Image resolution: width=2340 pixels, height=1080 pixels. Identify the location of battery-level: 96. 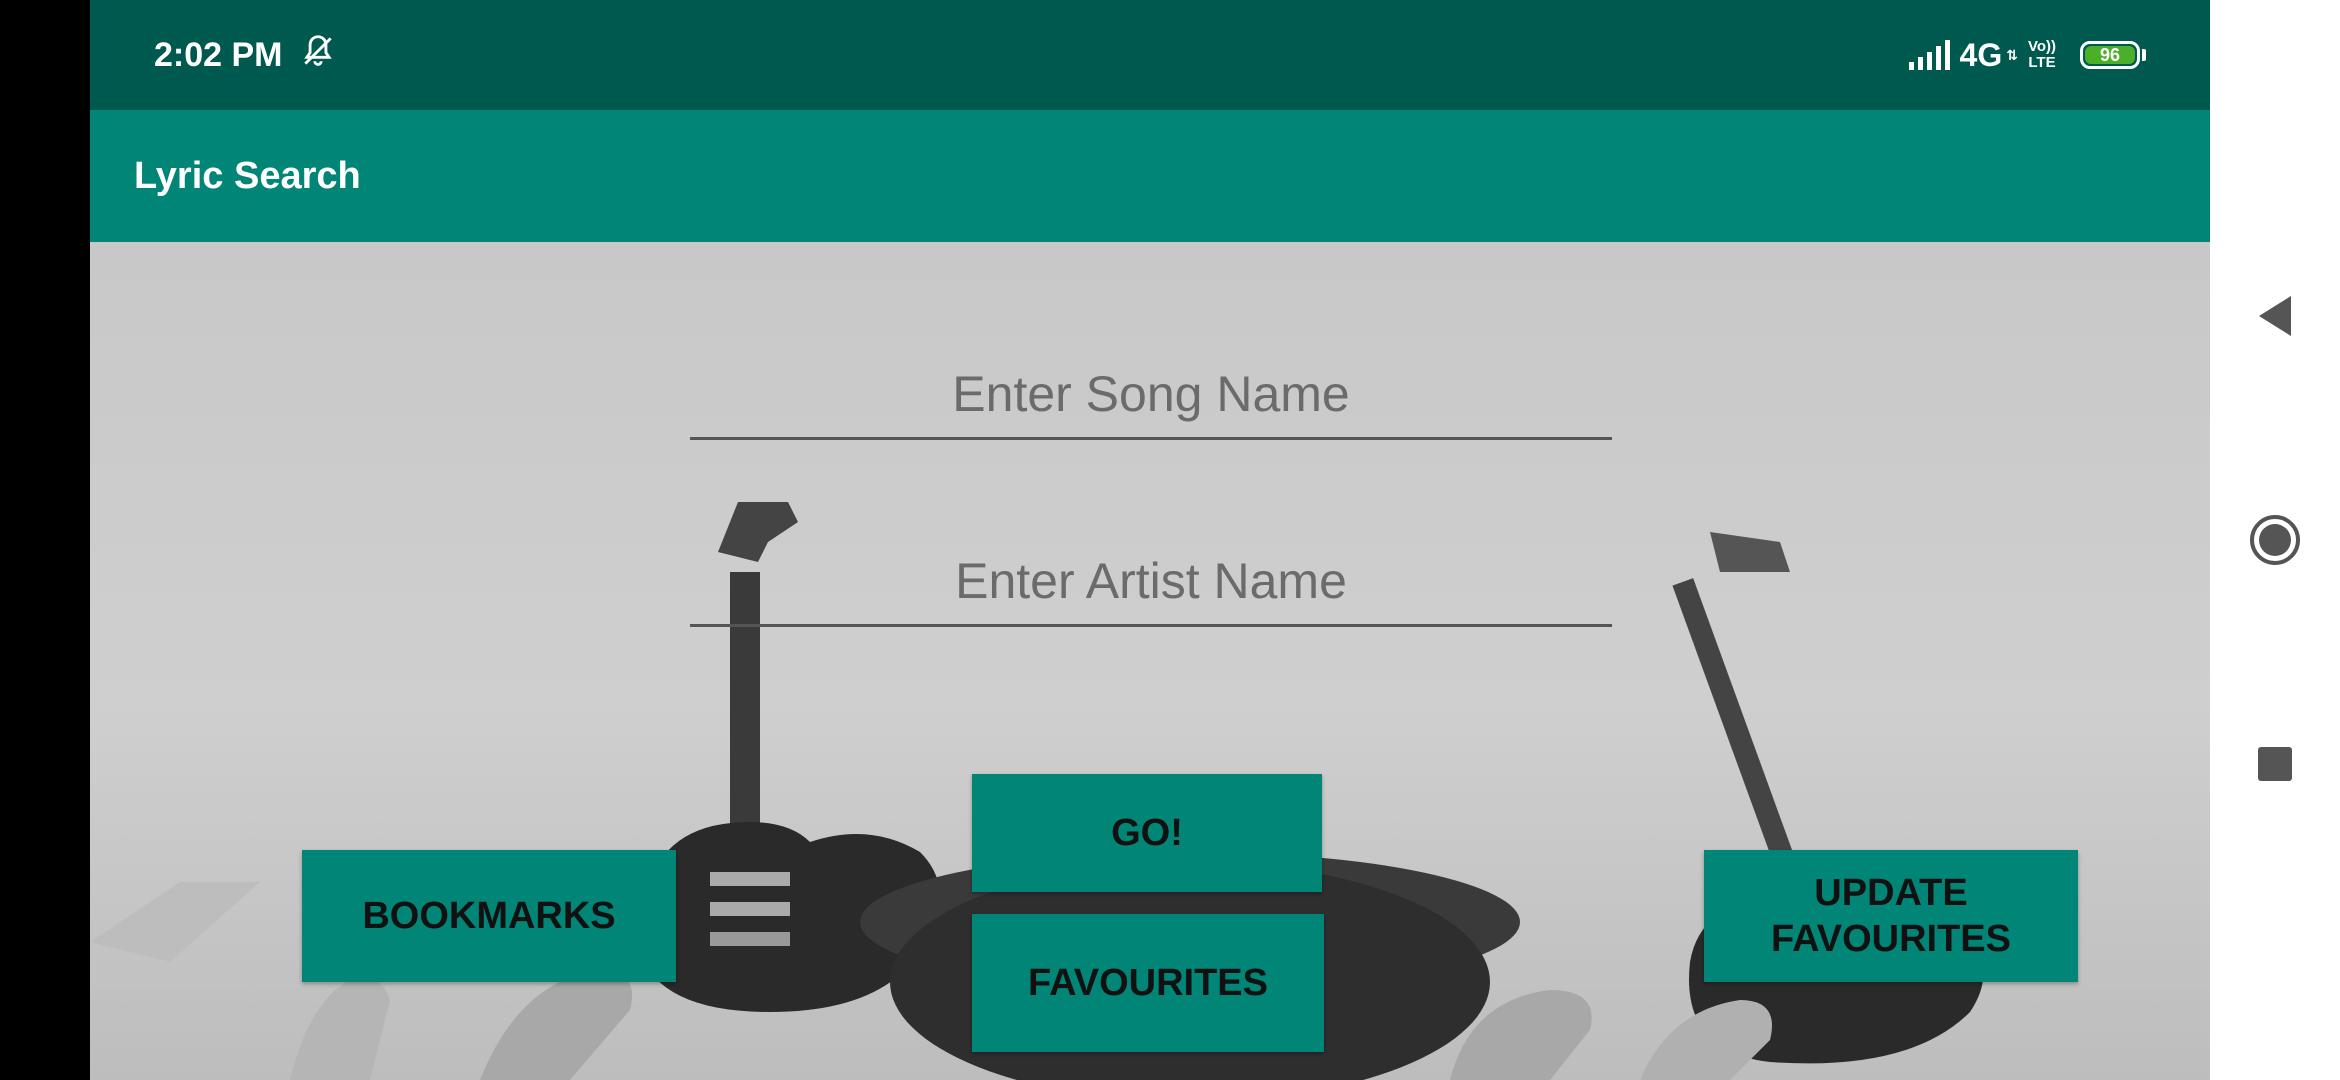
(2110, 55).